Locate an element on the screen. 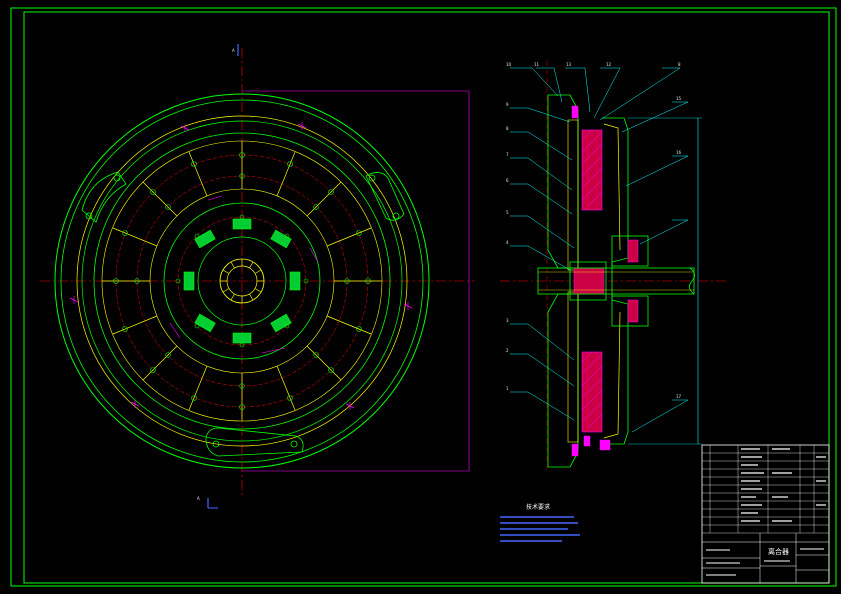  callout-label: 9 is located at coordinates (507, 104).